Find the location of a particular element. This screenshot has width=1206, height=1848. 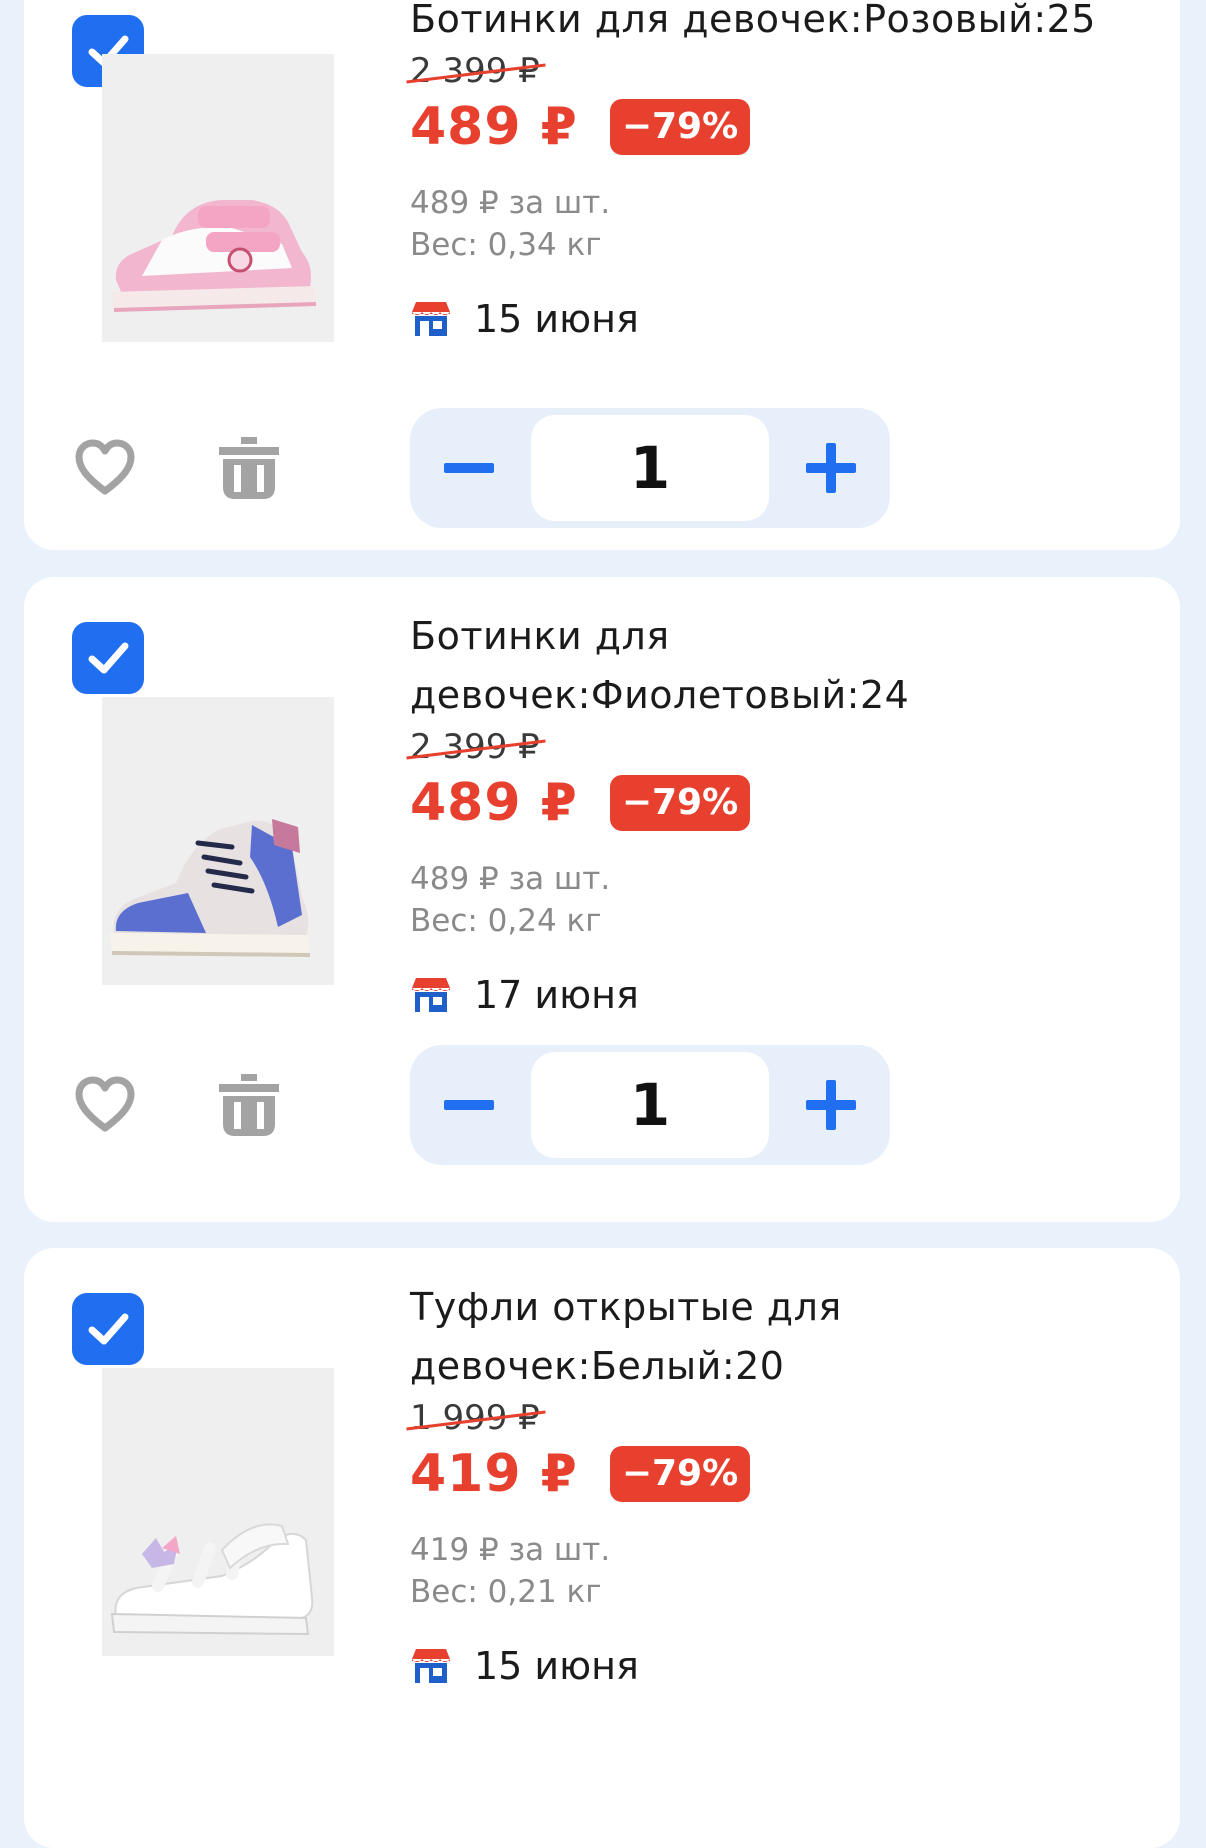

pink-sneaker-image is located at coordinates (218, 198).